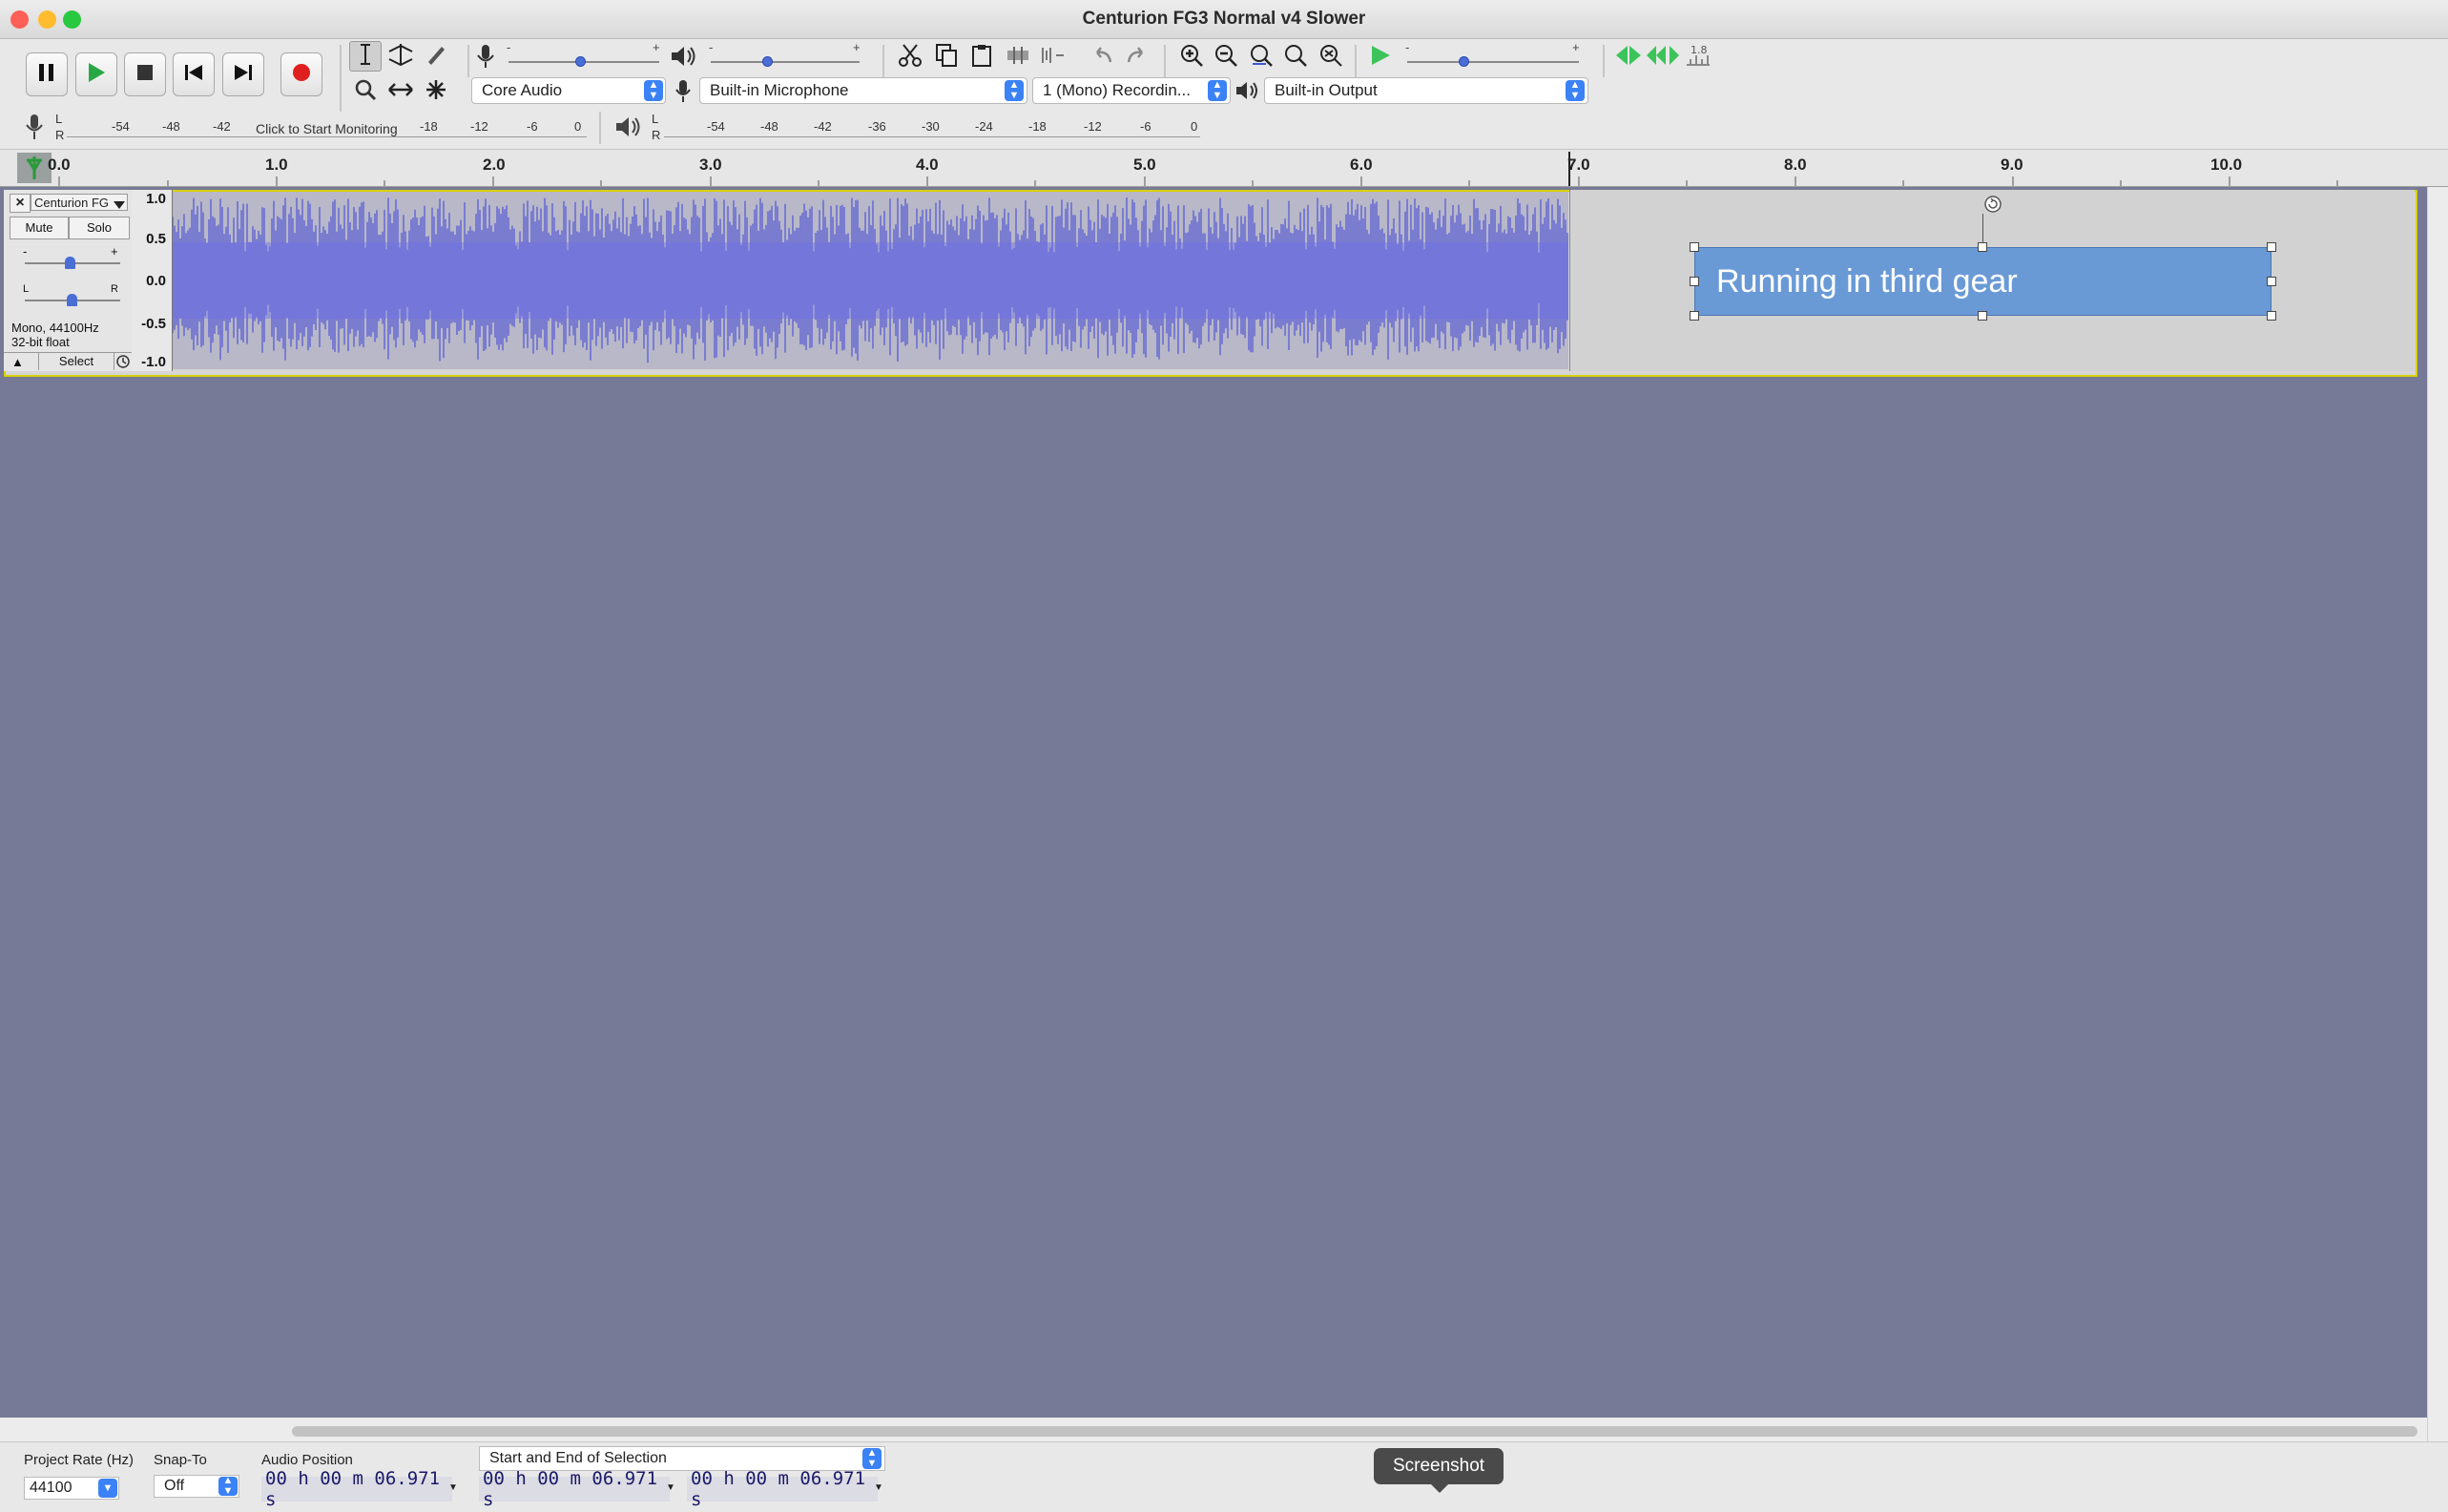  Describe the element at coordinates (1226, 57) in the screenshot. I see `zoom-out-button` at that location.